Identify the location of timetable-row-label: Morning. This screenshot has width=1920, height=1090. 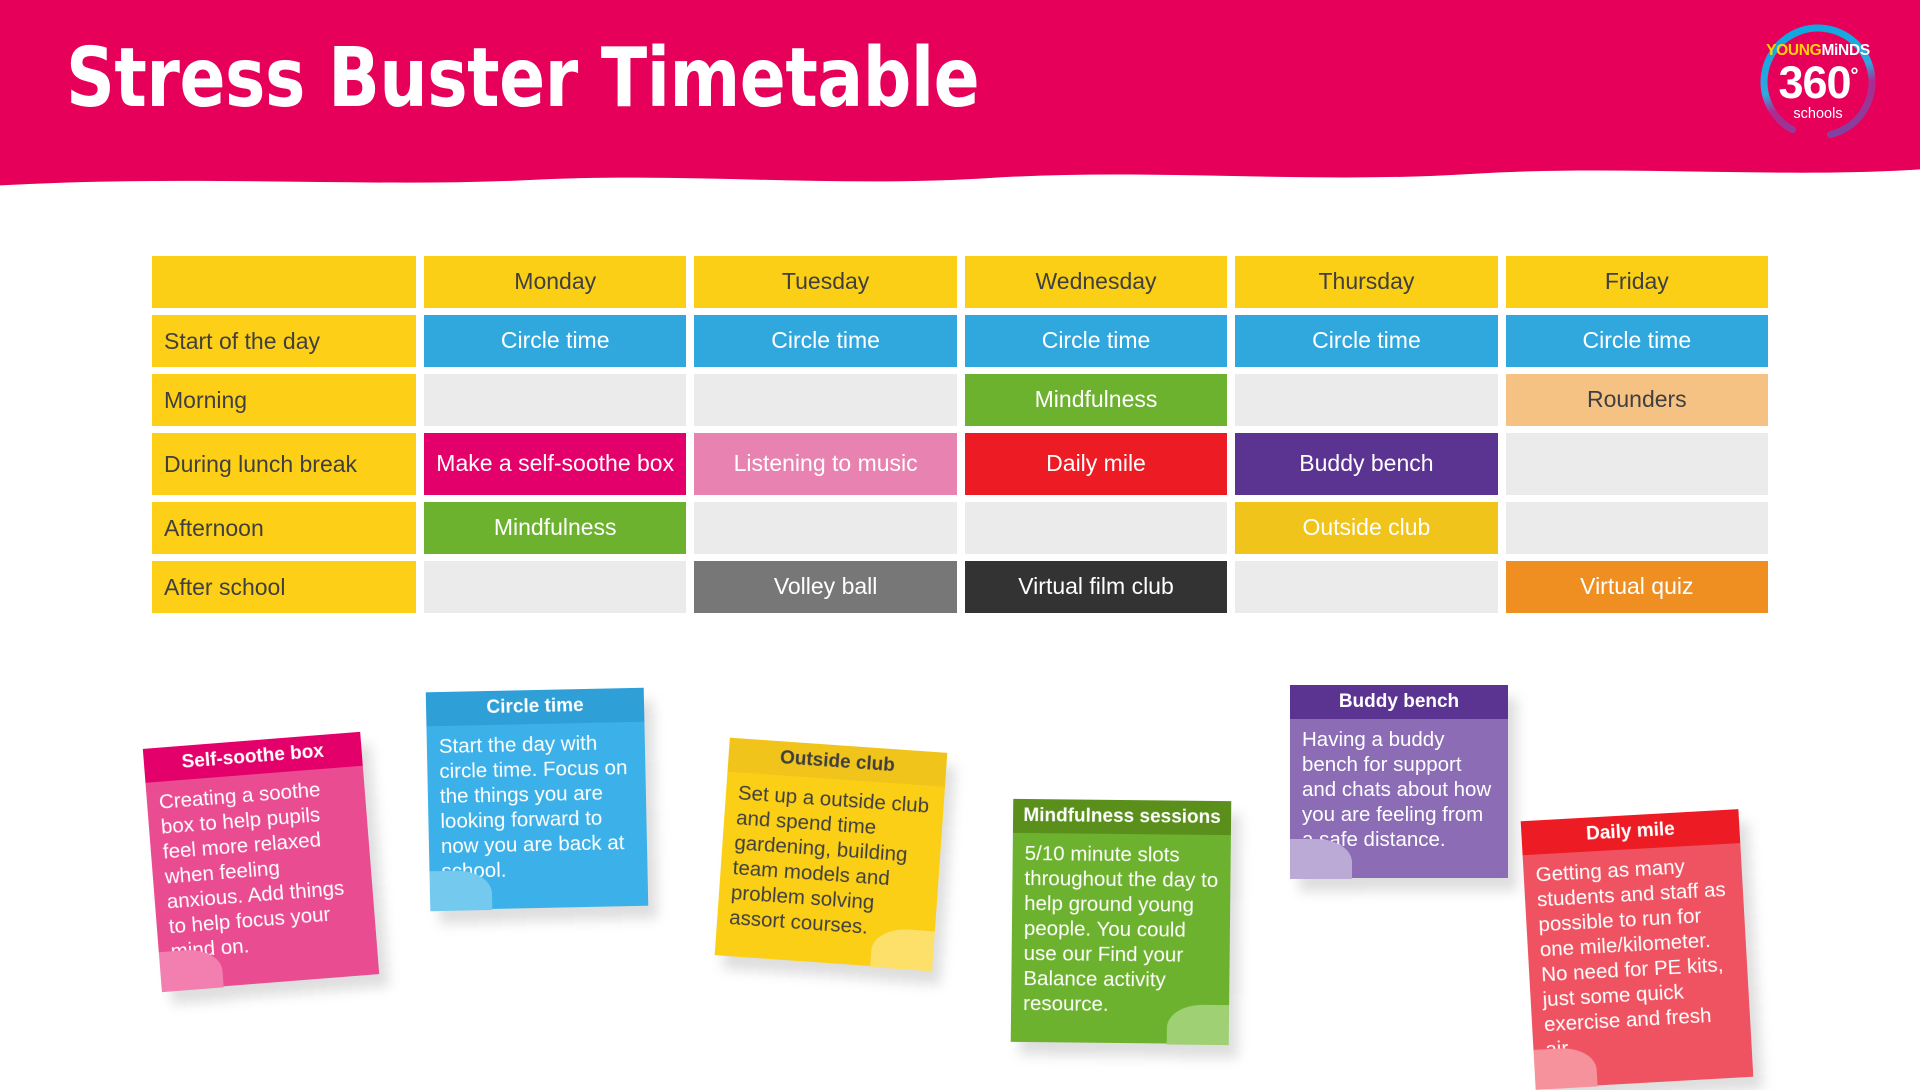
(284, 400).